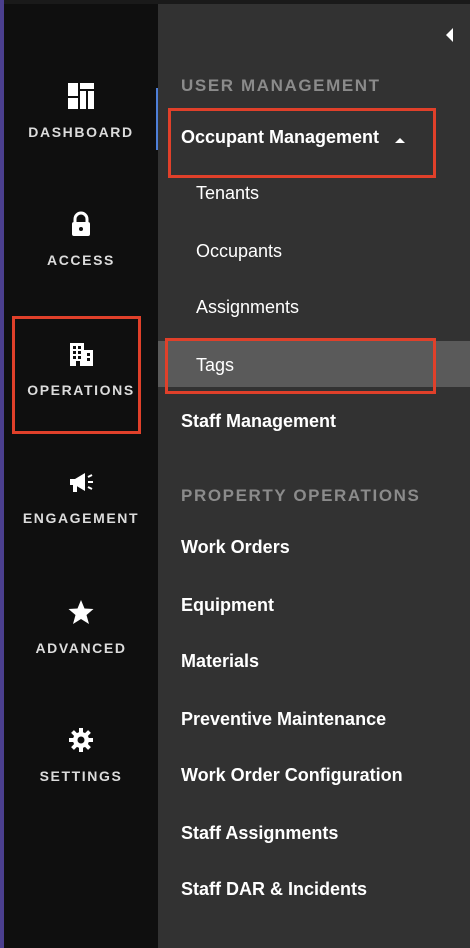 Image resolution: width=470 pixels, height=948 pixels. I want to click on lock-icon, so click(81, 224).